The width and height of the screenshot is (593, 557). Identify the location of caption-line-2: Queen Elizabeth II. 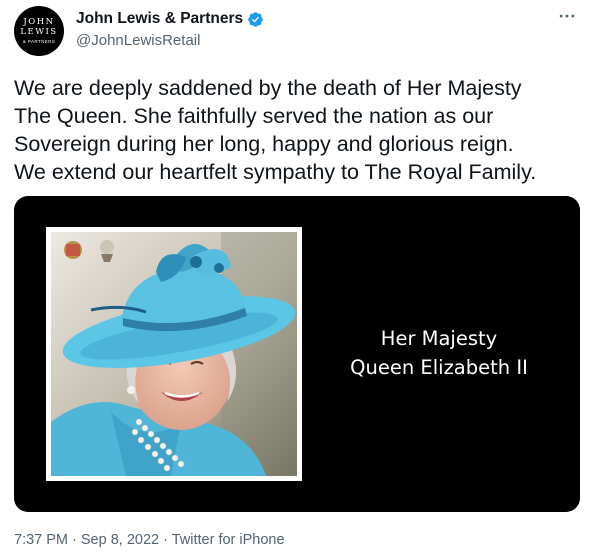
(439, 367).